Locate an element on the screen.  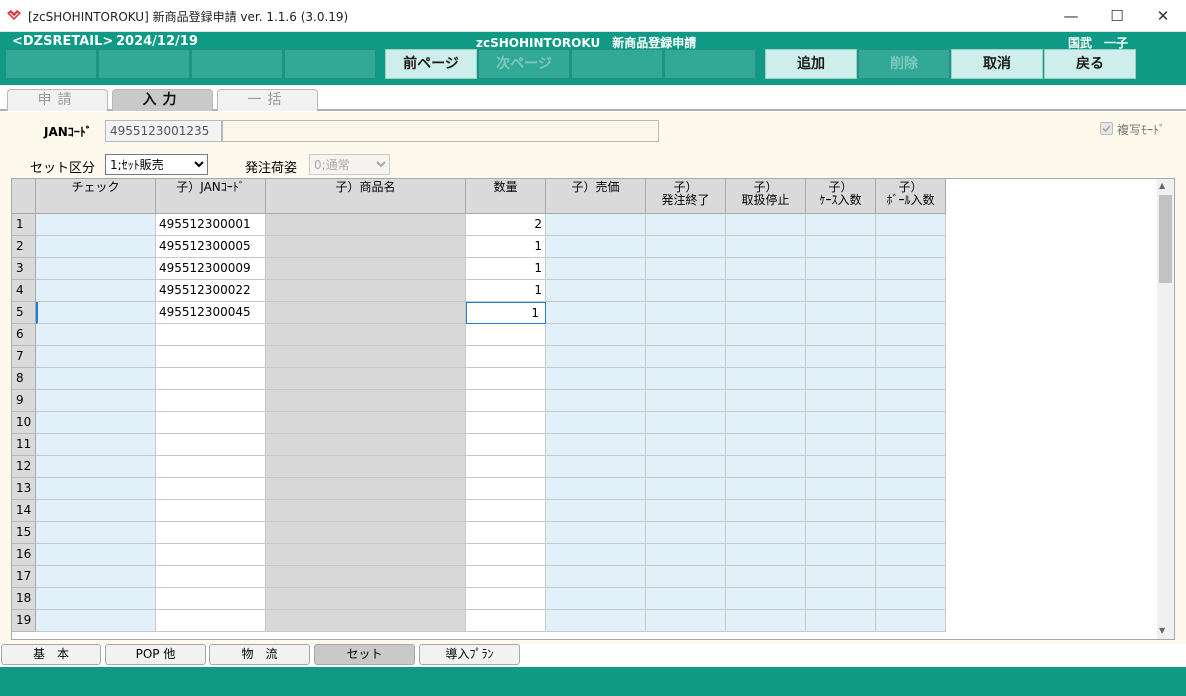
row-number: 15 is located at coordinates (24, 533).